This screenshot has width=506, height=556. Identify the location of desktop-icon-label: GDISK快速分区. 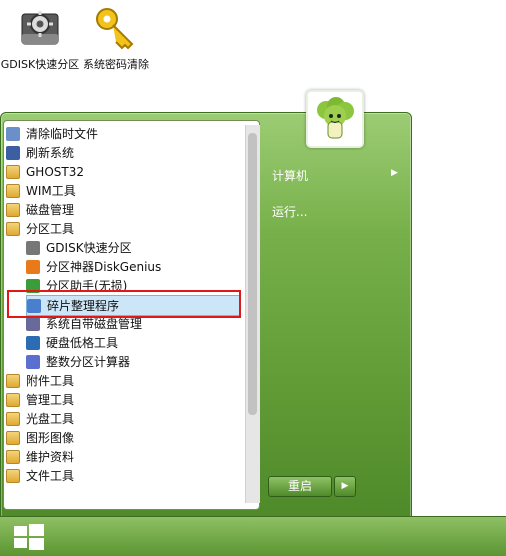
(40, 64).